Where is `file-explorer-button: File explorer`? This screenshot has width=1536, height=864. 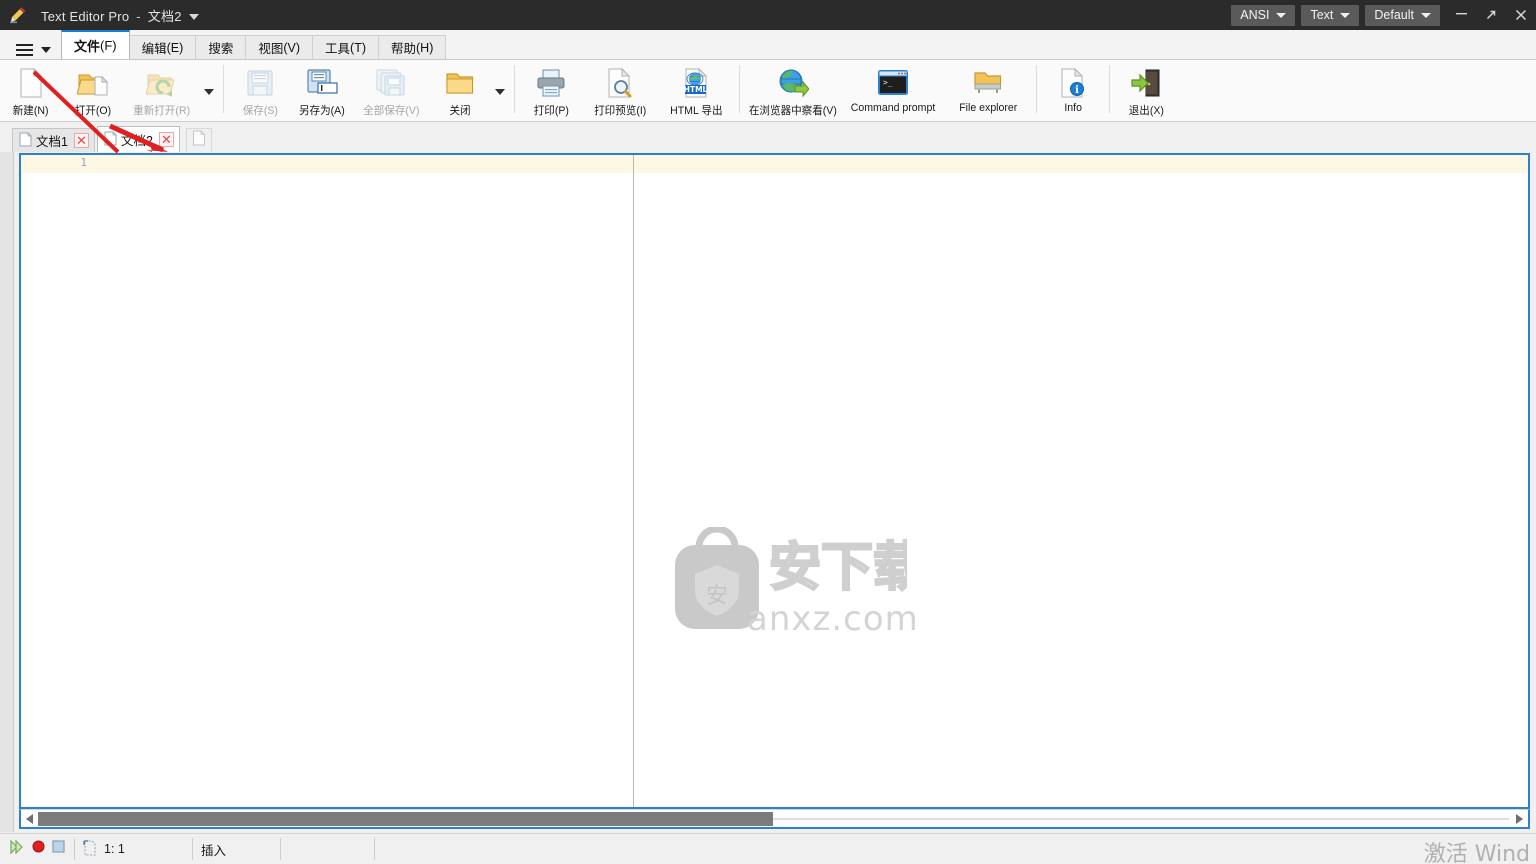 file-explorer-button: File explorer is located at coordinates (988, 90).